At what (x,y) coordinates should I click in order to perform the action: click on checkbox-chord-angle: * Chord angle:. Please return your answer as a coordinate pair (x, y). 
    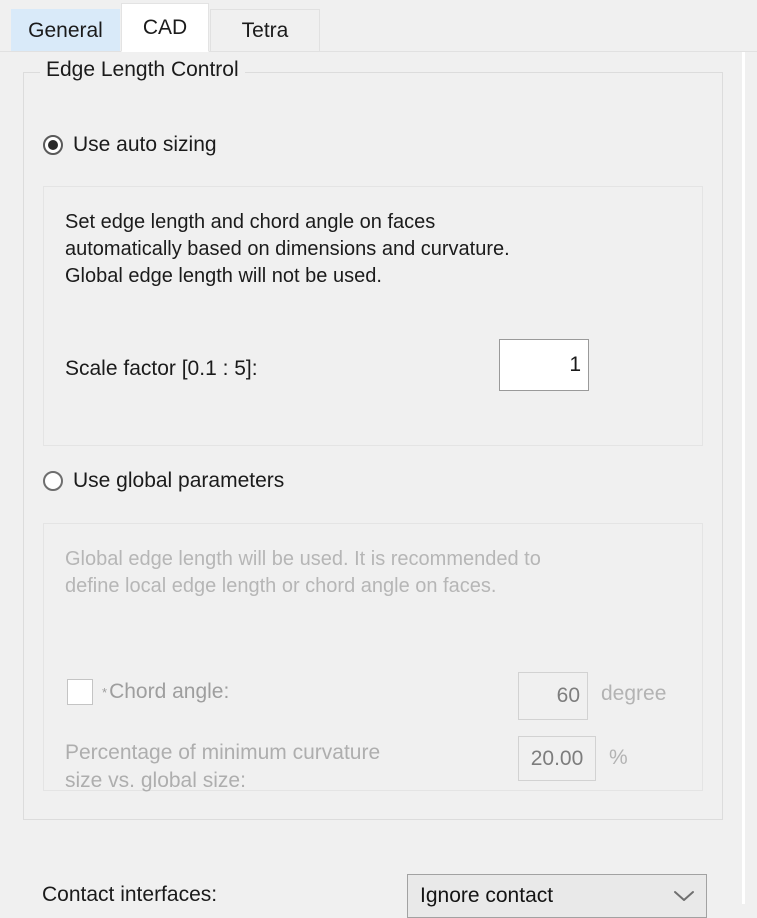
    Looking at the image, I should click on (148, 692).